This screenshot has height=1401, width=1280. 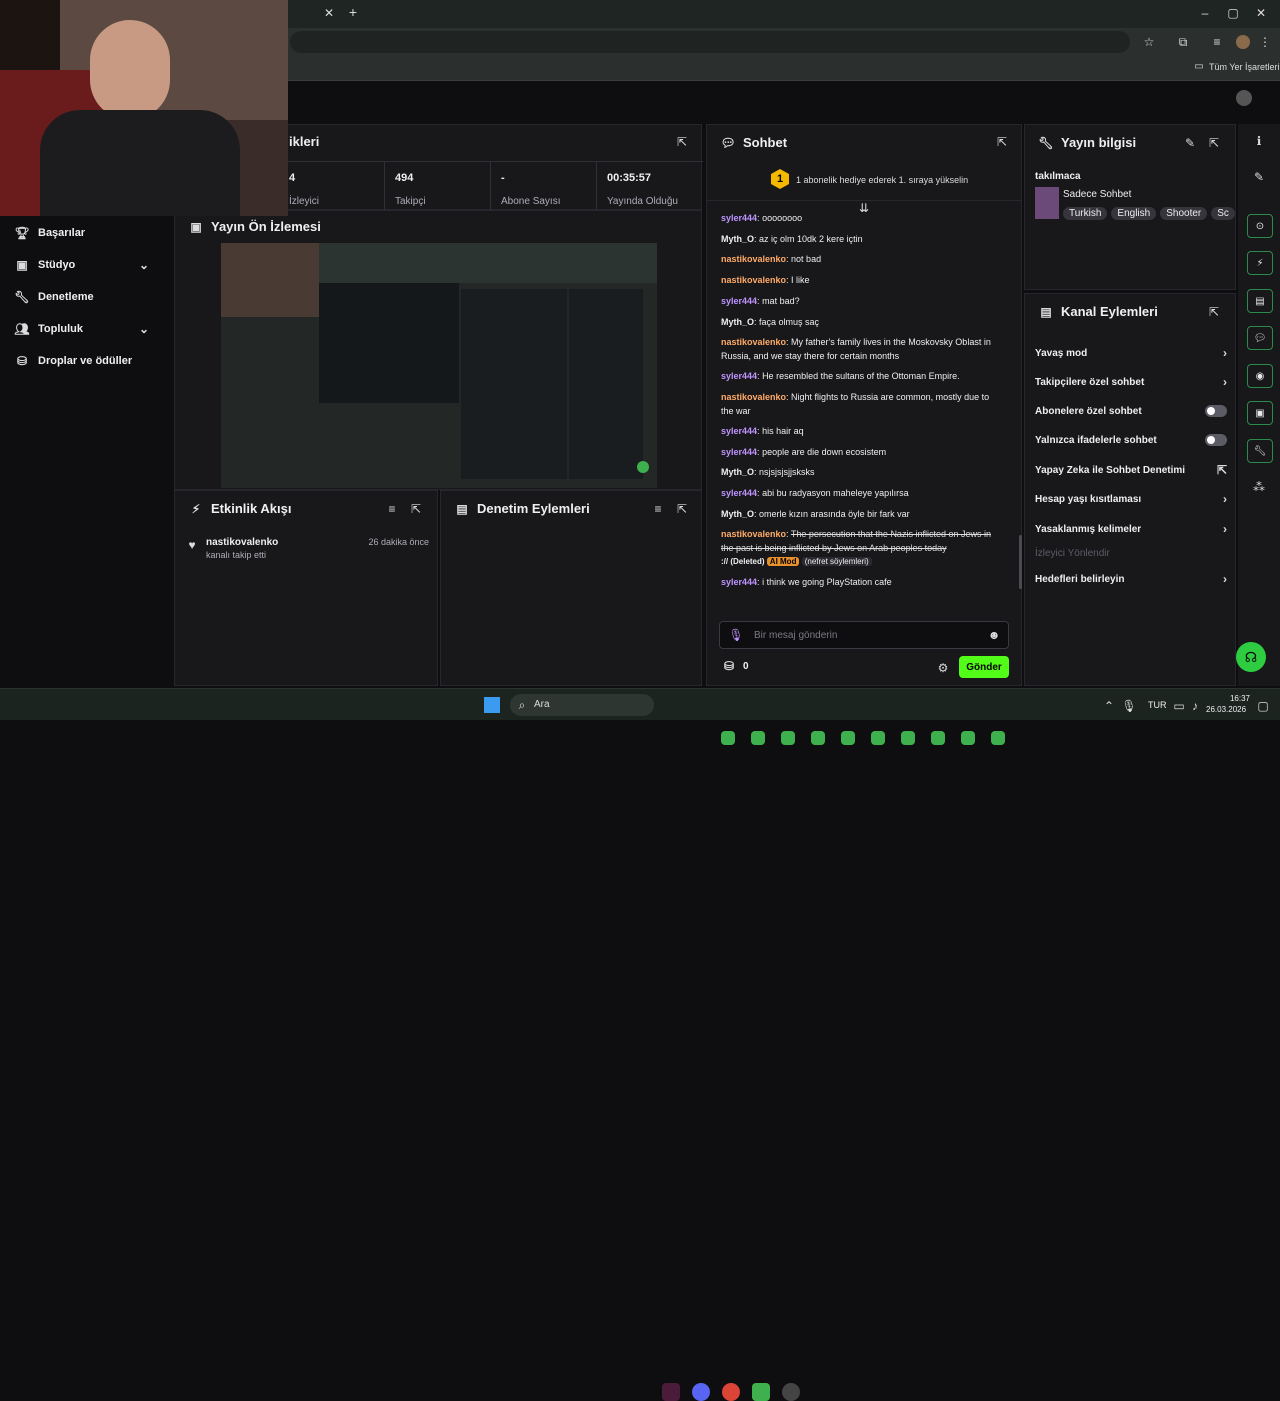 I want to click on minimize-icon: –, so click(x=1205, y=13).